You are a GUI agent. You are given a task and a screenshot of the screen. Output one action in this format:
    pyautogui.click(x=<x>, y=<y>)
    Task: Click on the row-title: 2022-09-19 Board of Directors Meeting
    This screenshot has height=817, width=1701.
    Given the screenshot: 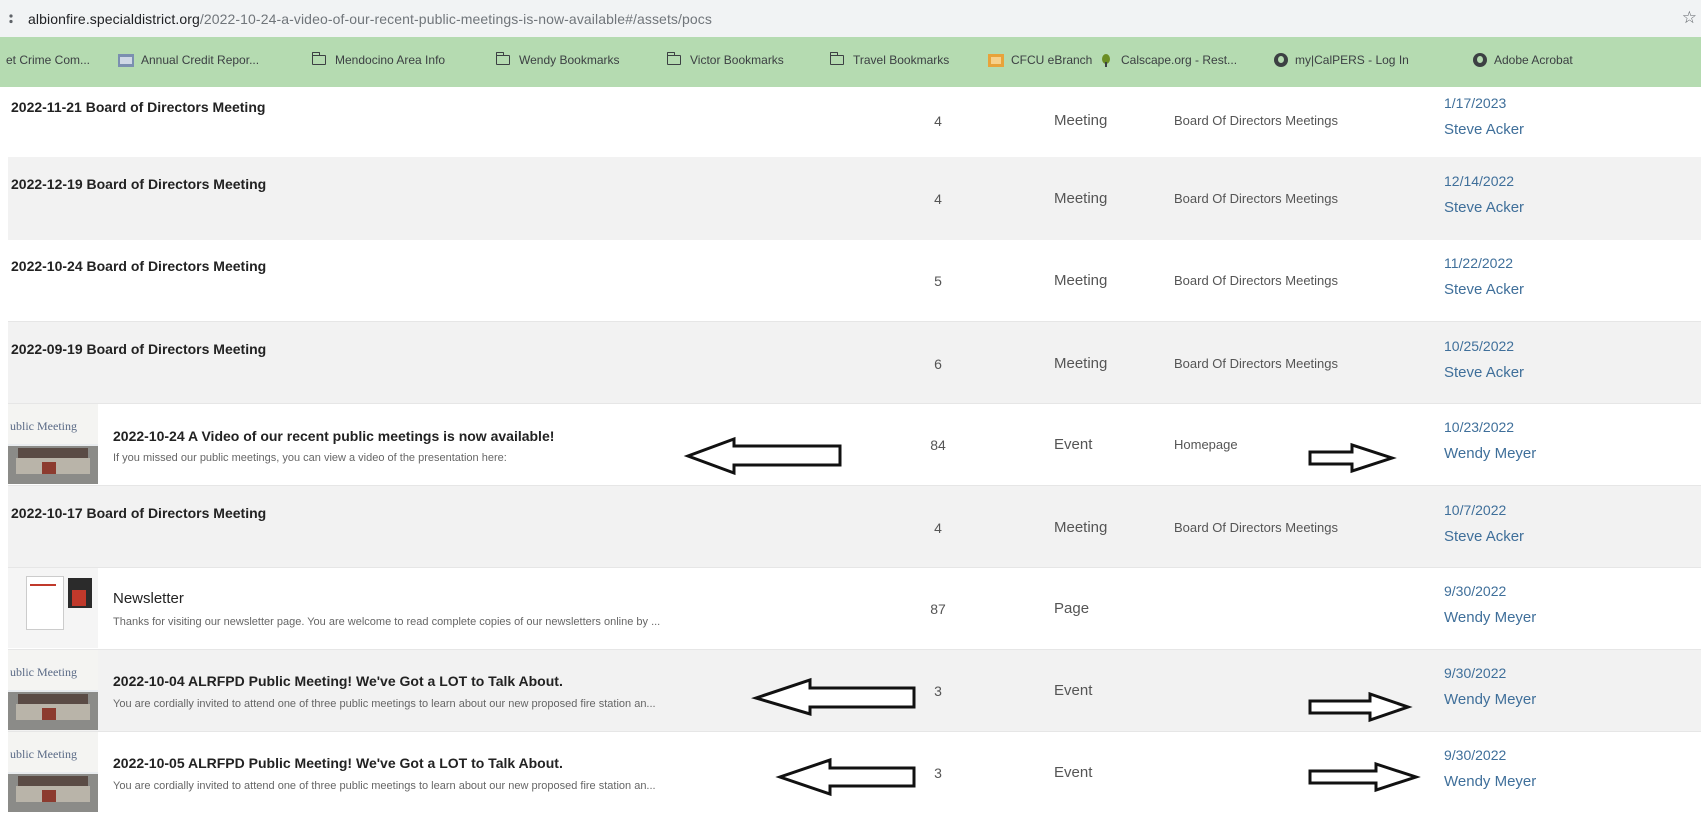 What is the action you would take?
    pyautogui.click(x=138, y=349)
    